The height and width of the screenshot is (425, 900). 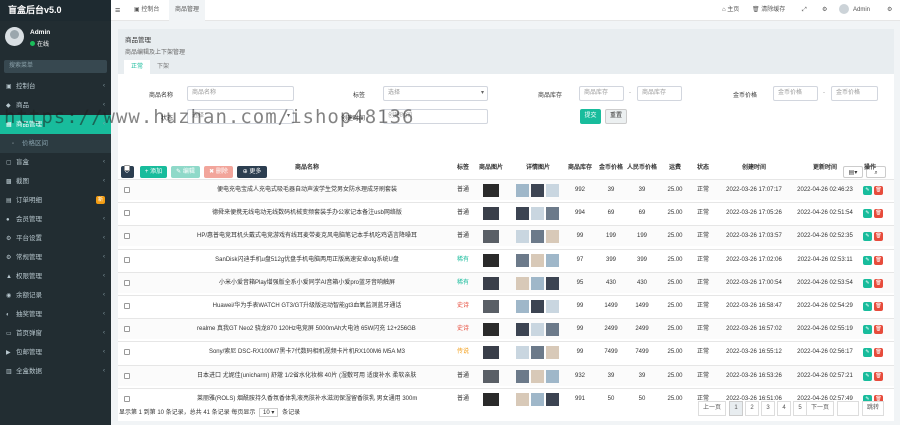 What do you see at coordinates (754, 168) in the screenshot?
I see `column-header: 创建时间` at bounding box center [754, 168].